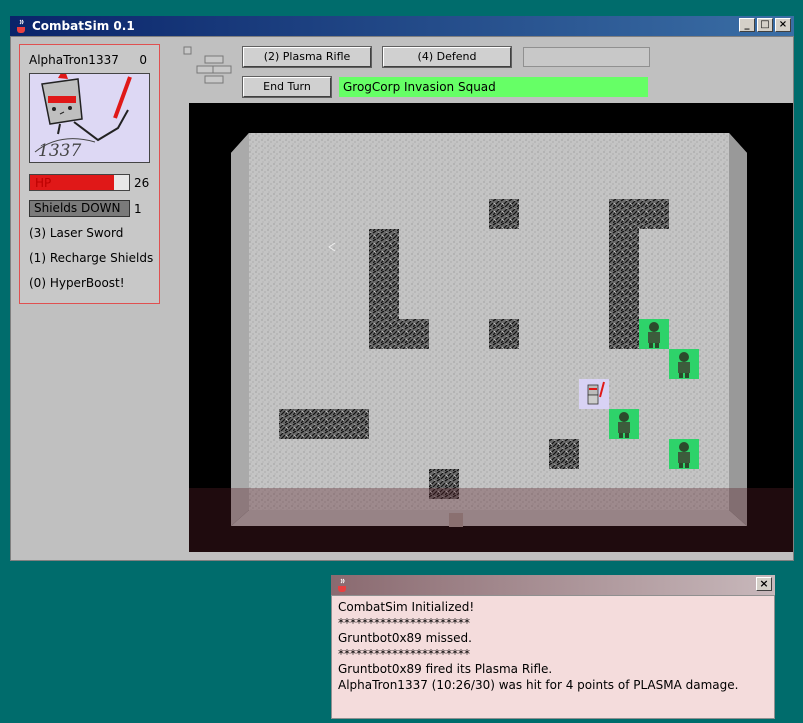  What do you see at coordinates (79, 208) in the screenshot?
I see `shield-status: Shields DOWN` at bounding box center [79, 208].